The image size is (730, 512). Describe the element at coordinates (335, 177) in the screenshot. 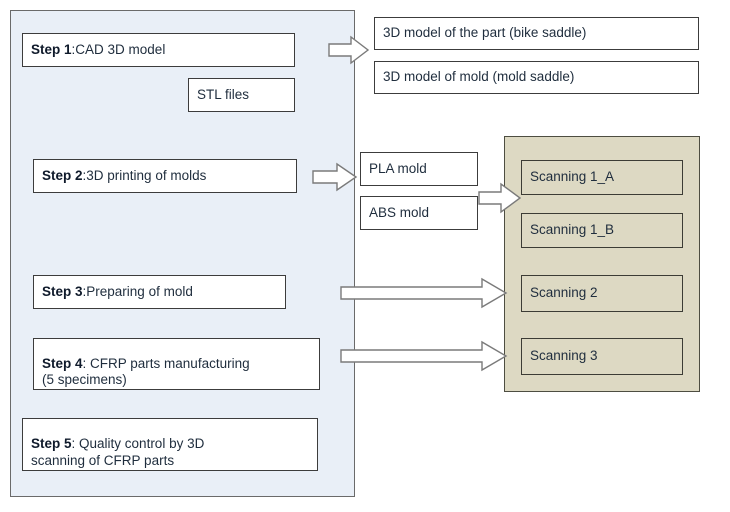

I see `arrow-step2-to-molds-icon` at that location.